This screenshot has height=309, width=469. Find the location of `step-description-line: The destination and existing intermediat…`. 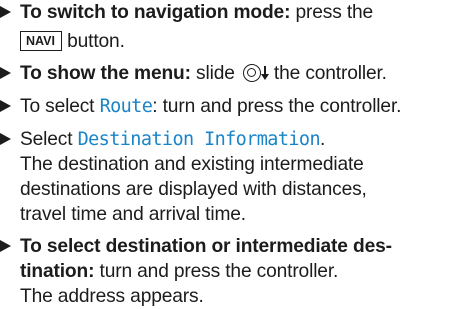

step-description-line: The destination and existing intermediat… is located at coordinates (192, 164).